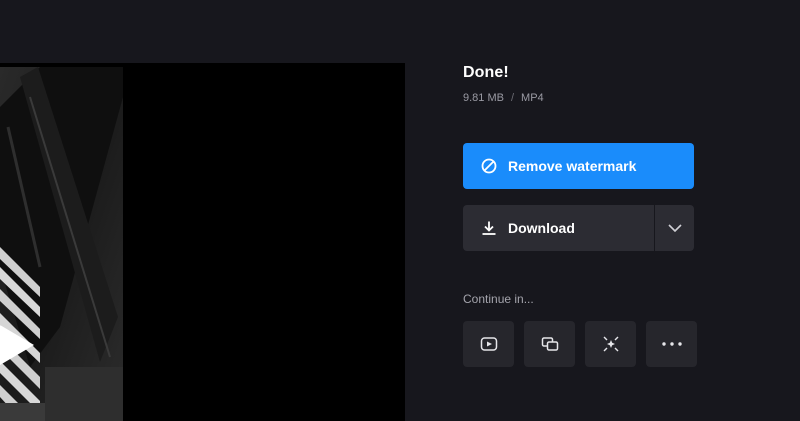 Image resolution: width=800 pixels, height=421 pixels. Describe the element at coordinates (580, 344) in the screenshot. I see `continue-in-apps` at that location.